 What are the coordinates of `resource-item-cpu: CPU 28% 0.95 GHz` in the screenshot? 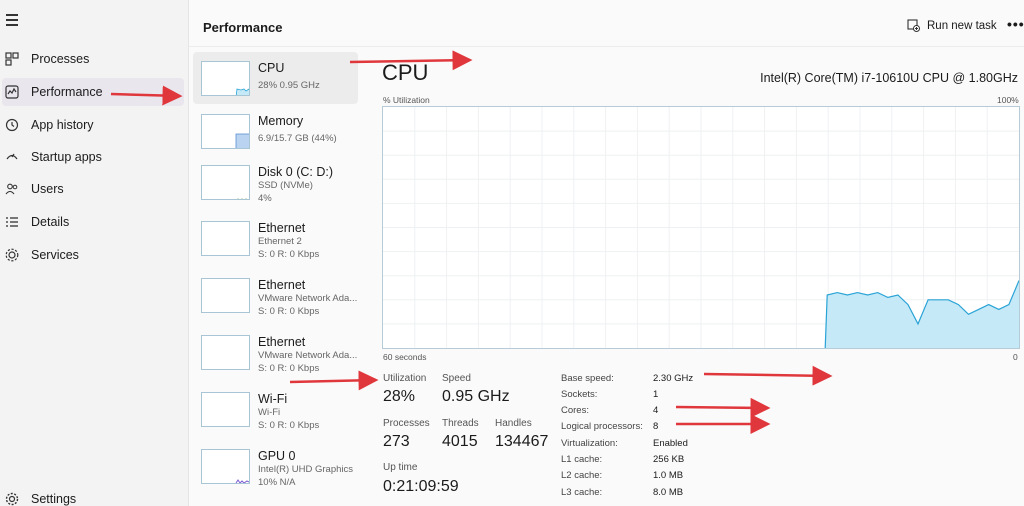 It's located at (275, 78).